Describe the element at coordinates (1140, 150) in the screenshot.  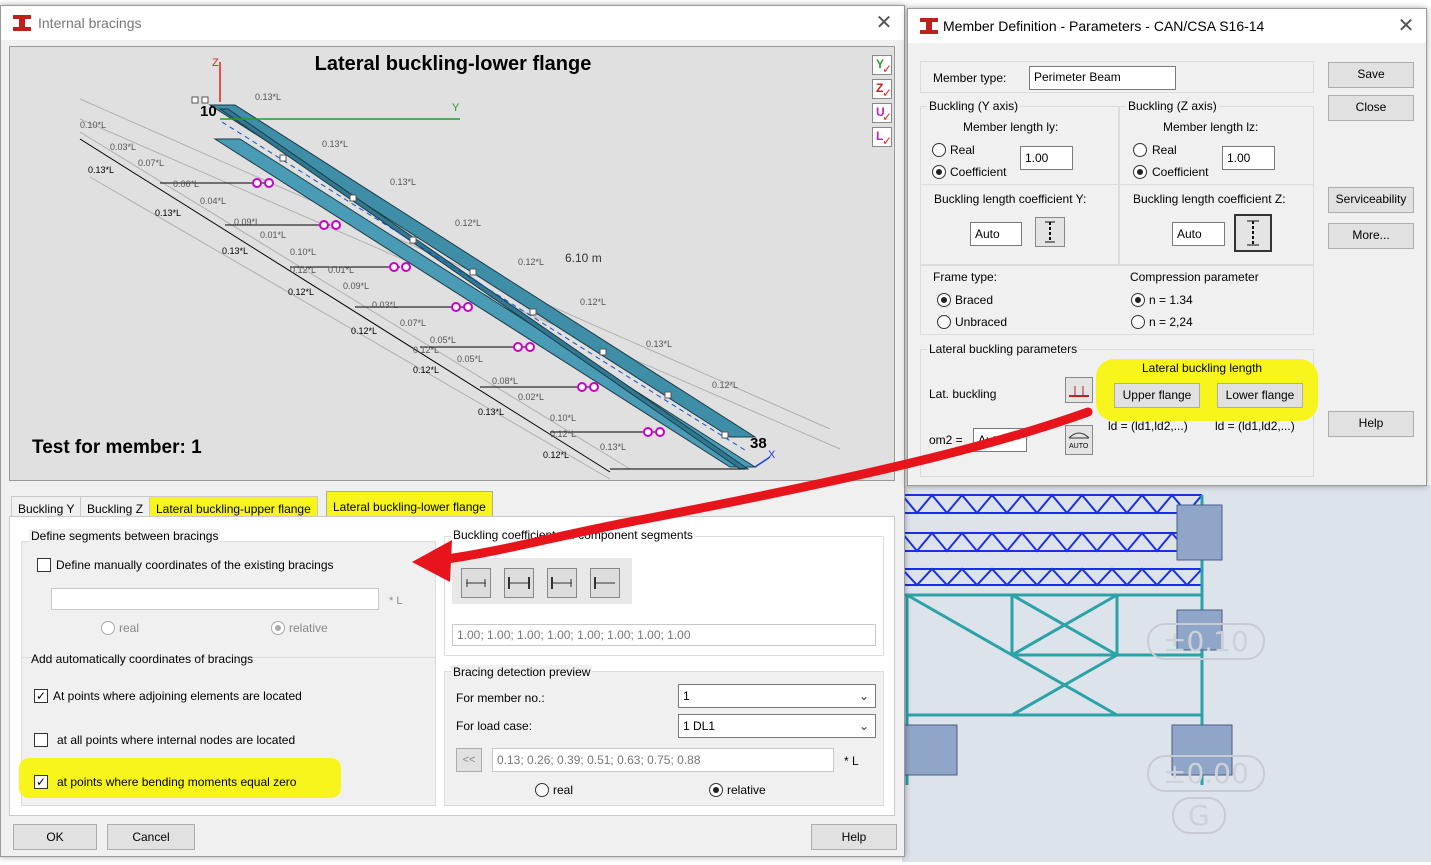
I see `length-z-real-radio` at that location.